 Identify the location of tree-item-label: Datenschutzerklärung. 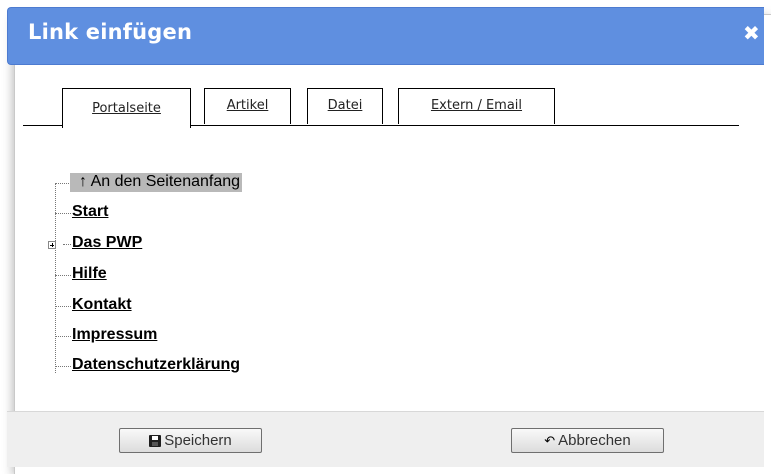
(156, 365).